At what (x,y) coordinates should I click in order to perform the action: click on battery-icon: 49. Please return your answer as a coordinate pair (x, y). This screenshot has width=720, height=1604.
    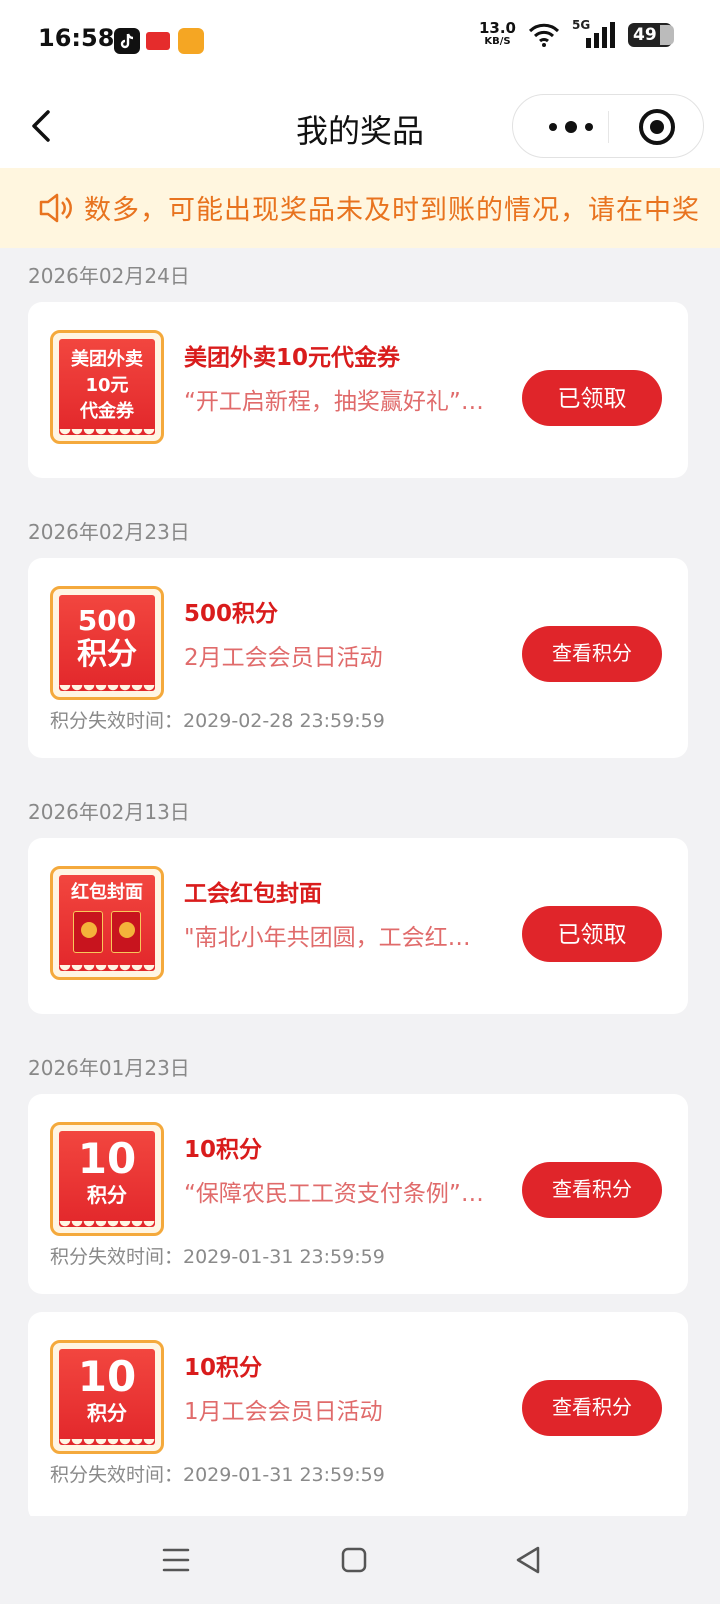
    Looking at the image, I should click on (651, 35).